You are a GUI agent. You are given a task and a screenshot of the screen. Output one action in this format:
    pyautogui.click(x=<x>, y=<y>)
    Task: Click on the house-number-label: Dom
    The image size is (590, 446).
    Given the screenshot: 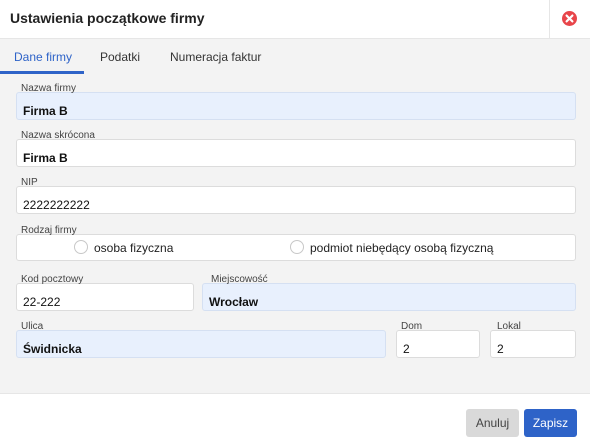 What is the action you would take?
    pyautogui.click(x=412, y=326)
    